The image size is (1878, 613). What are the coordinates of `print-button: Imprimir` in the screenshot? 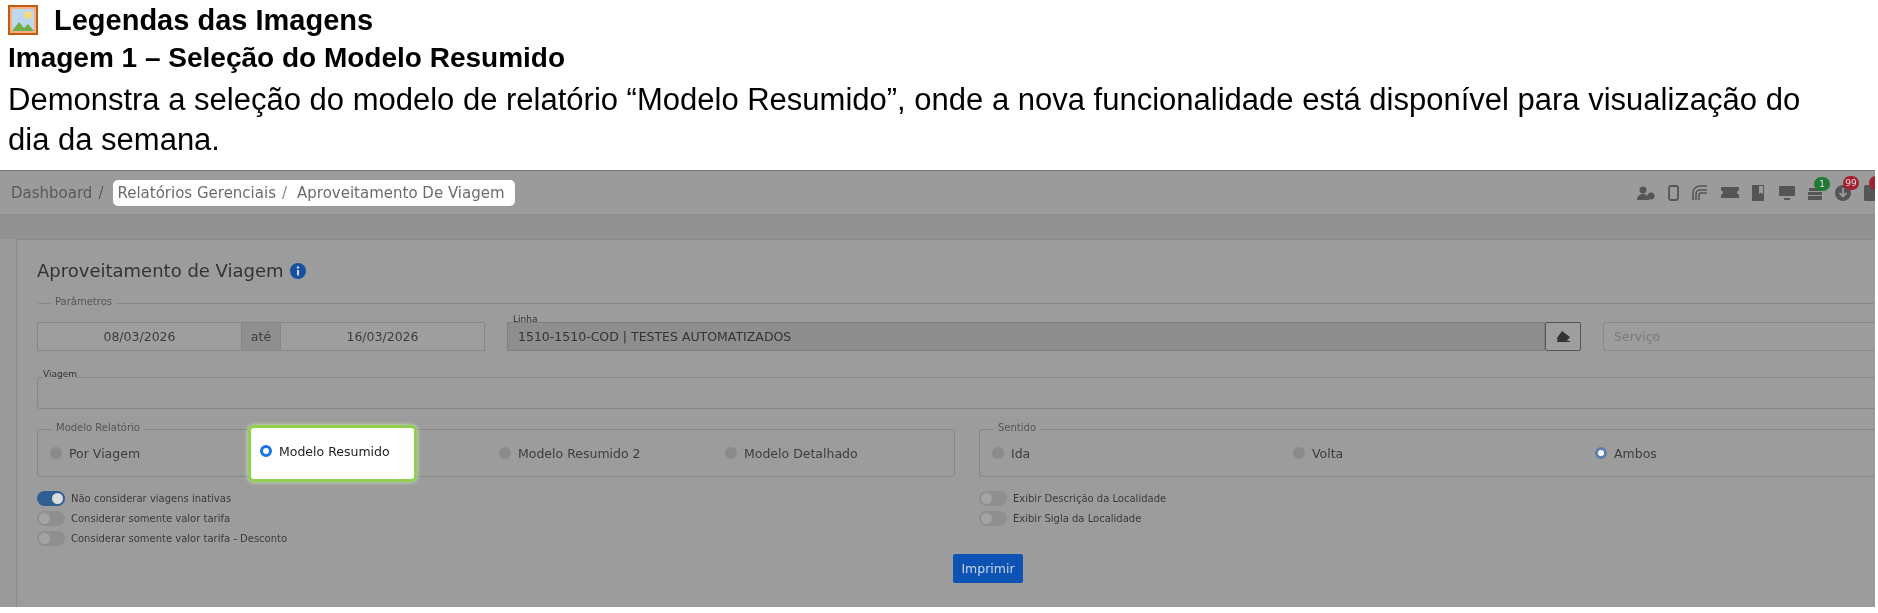 It's located at (988, 568).